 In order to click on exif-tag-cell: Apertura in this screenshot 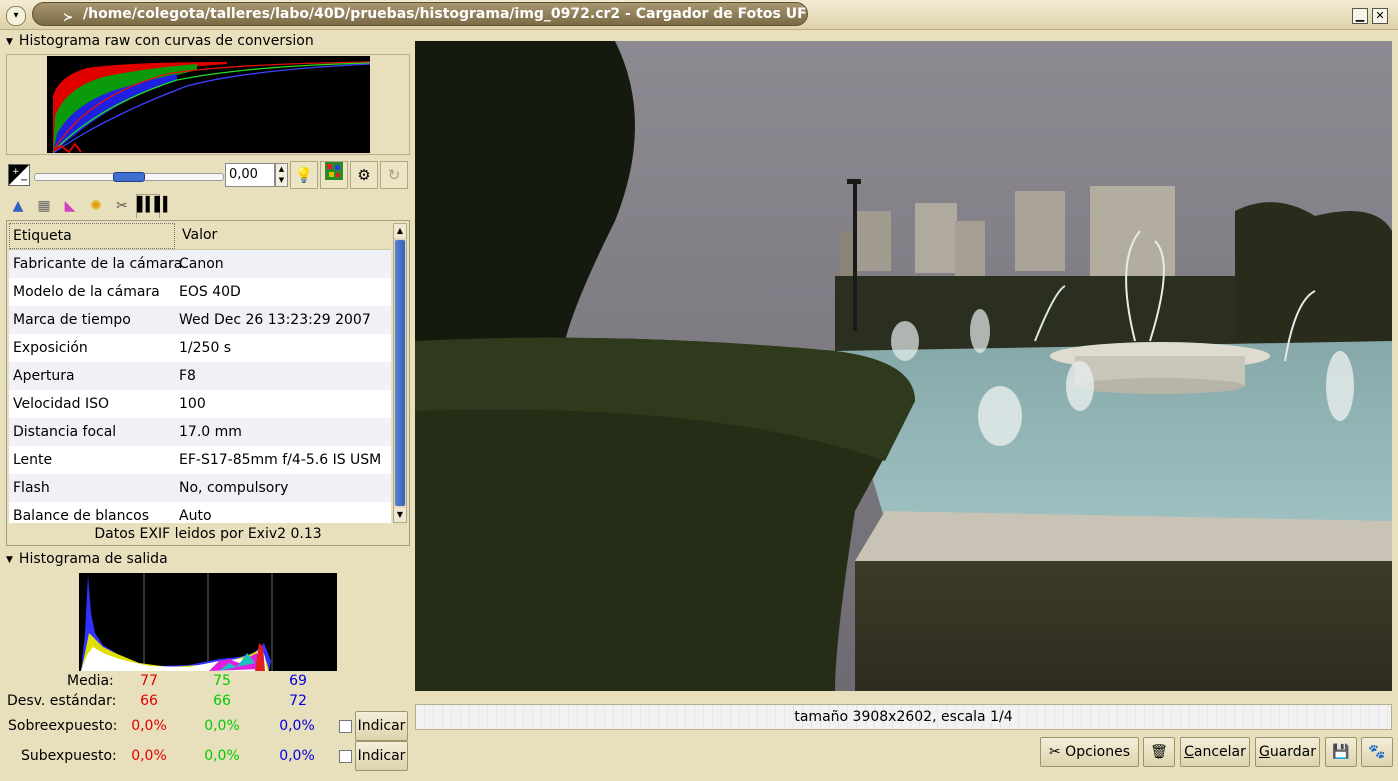, I will do `click(44, 376)`.